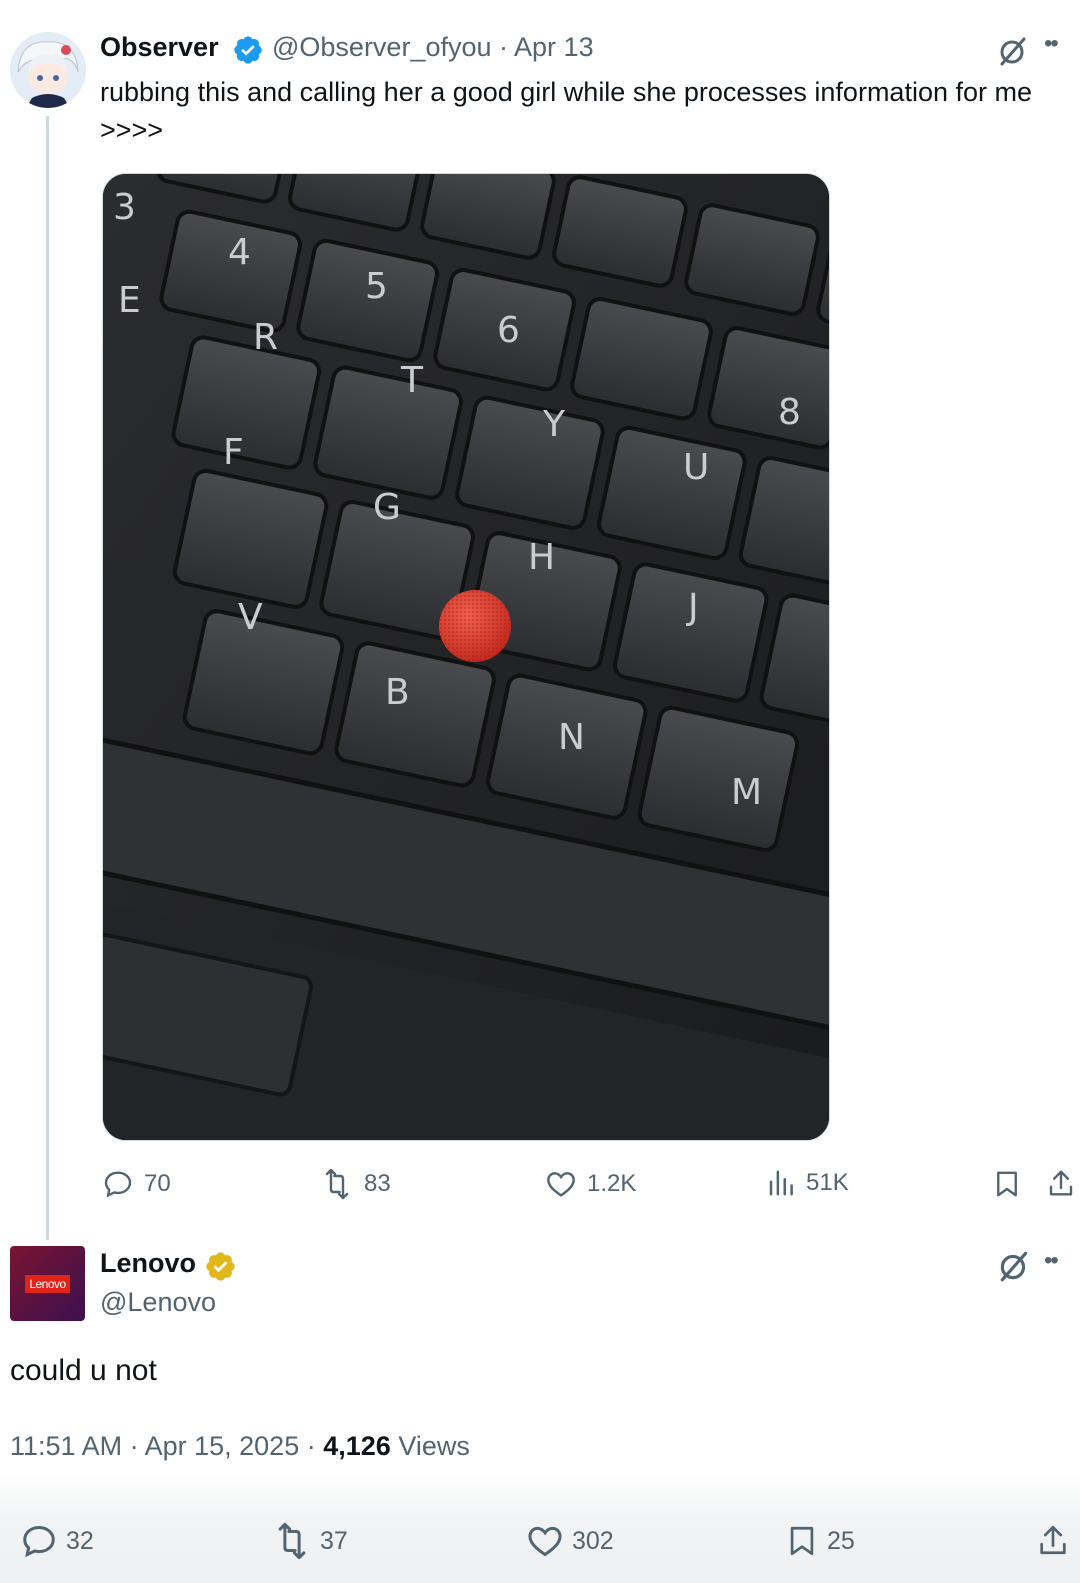 The height and width of the screenshot is (1583, 1080). What do you see at coordinates (248, 50) in the screenshot?
I see `verified-badge-icon` at bounding box center [248, 50].